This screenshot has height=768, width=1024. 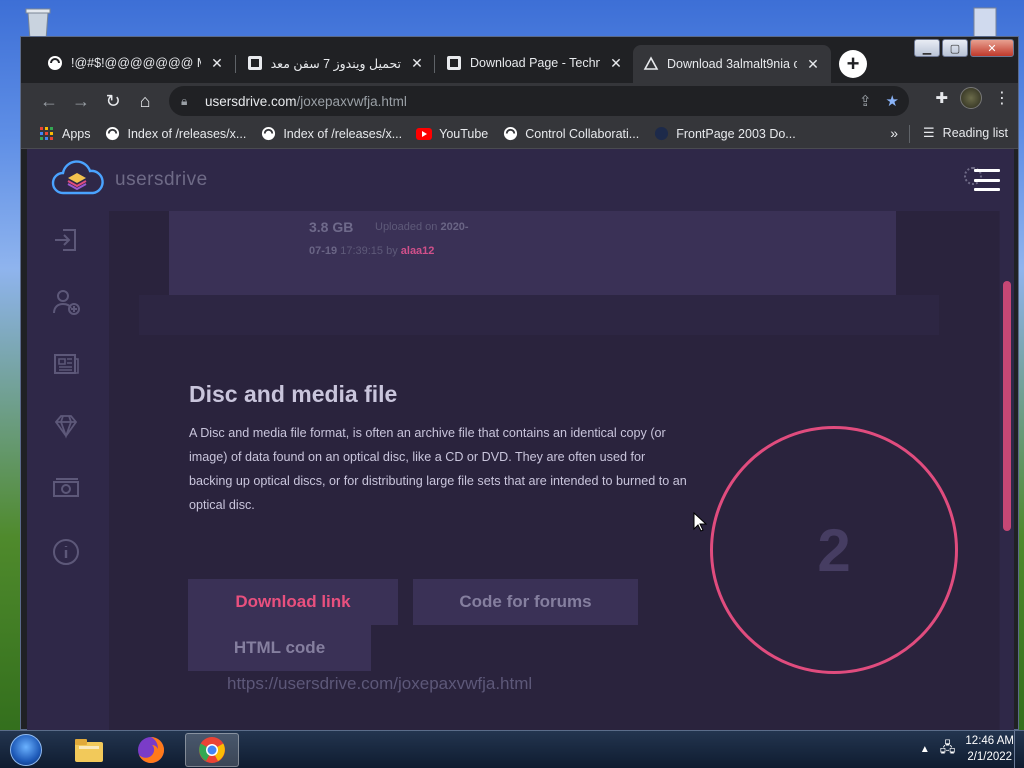 What do you see at coordinates (520, 180) in the screenshot?
I see `site-header: usersdrive` at bounding box center [520, 180].